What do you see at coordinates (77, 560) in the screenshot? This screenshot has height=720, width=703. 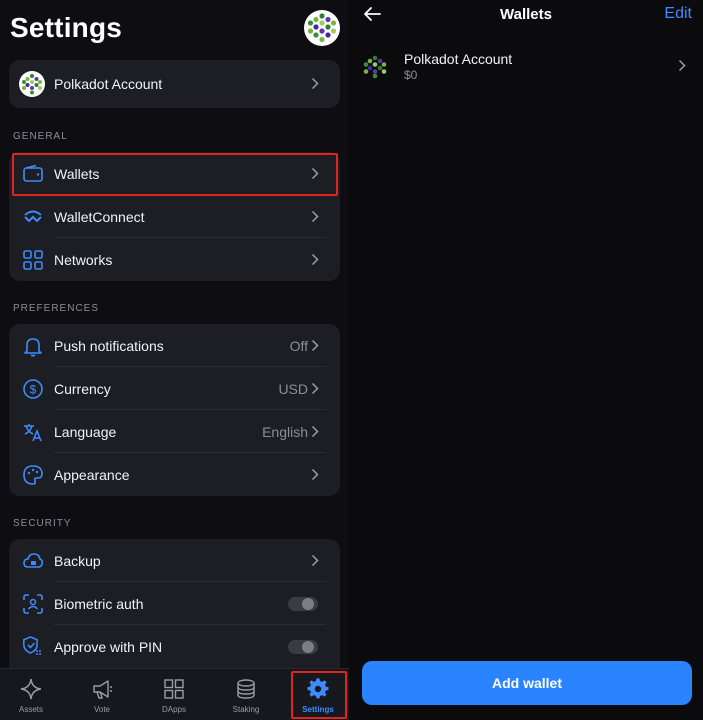 I see `settings-item-label: Backup` at bounding box center [77, 560].